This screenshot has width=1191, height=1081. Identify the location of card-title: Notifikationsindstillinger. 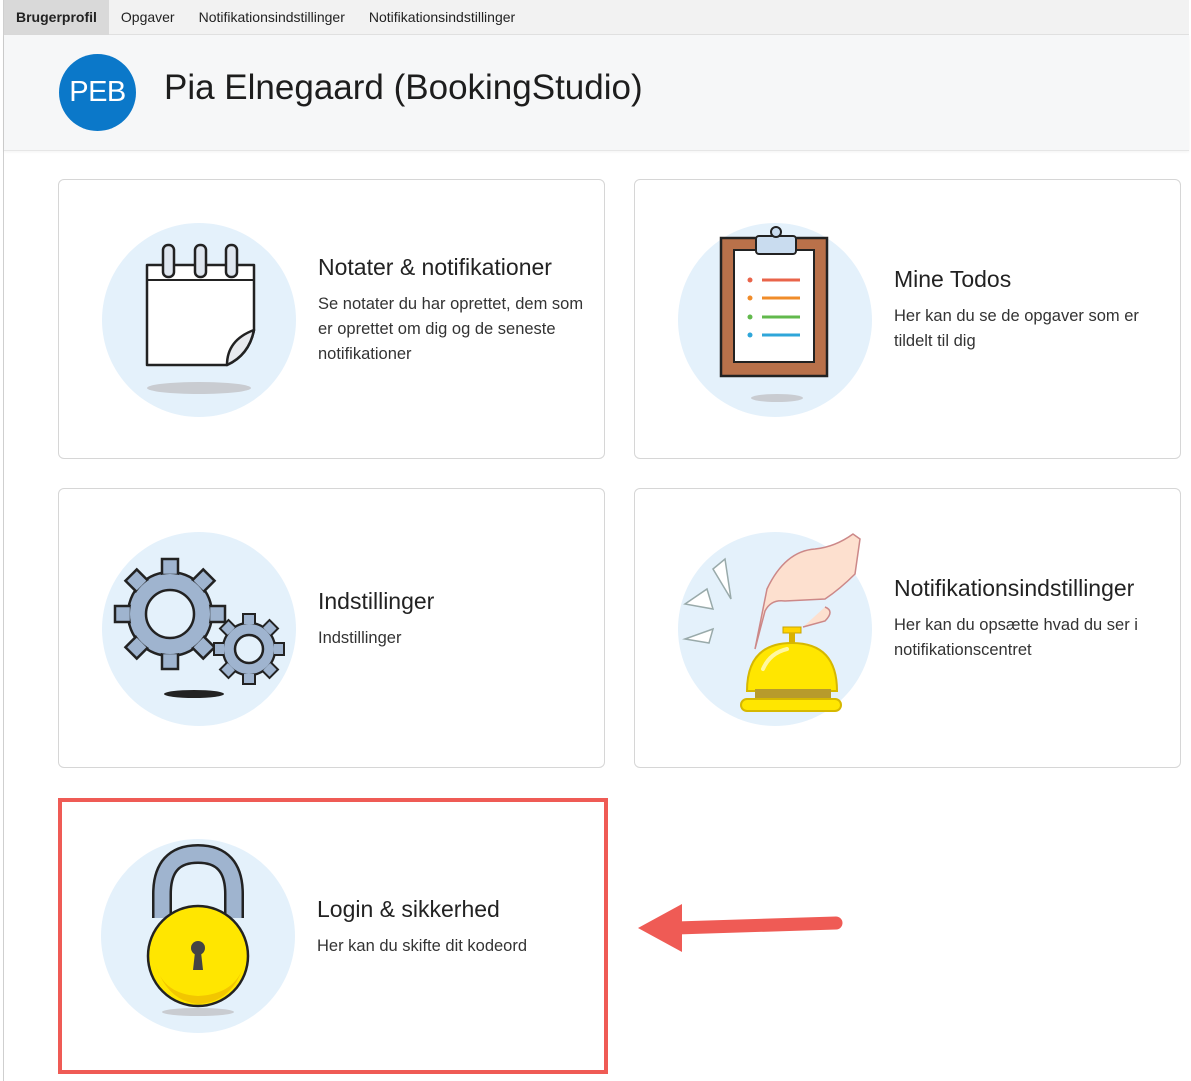
(1014, 588).